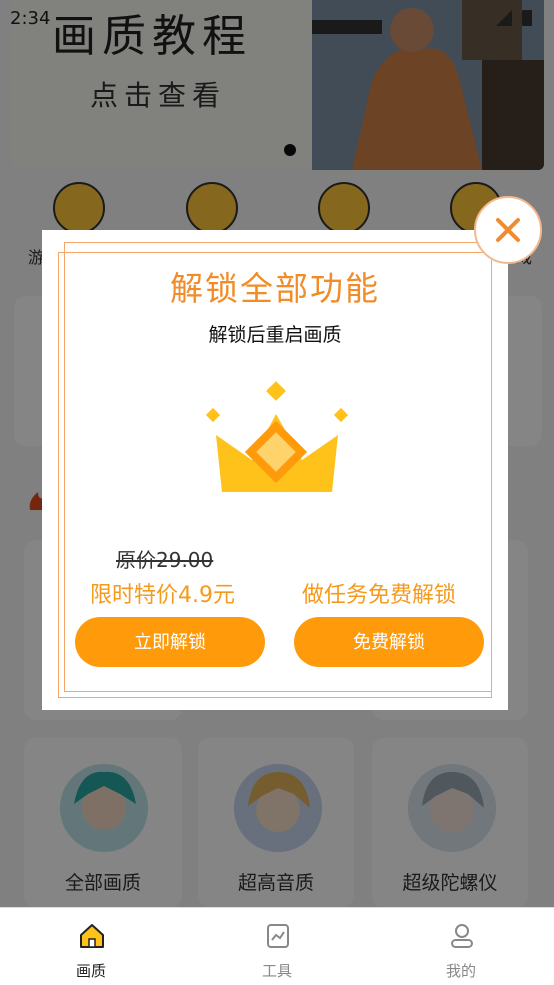  I want to click on original-price: 原价29.00, so click(165, 560).